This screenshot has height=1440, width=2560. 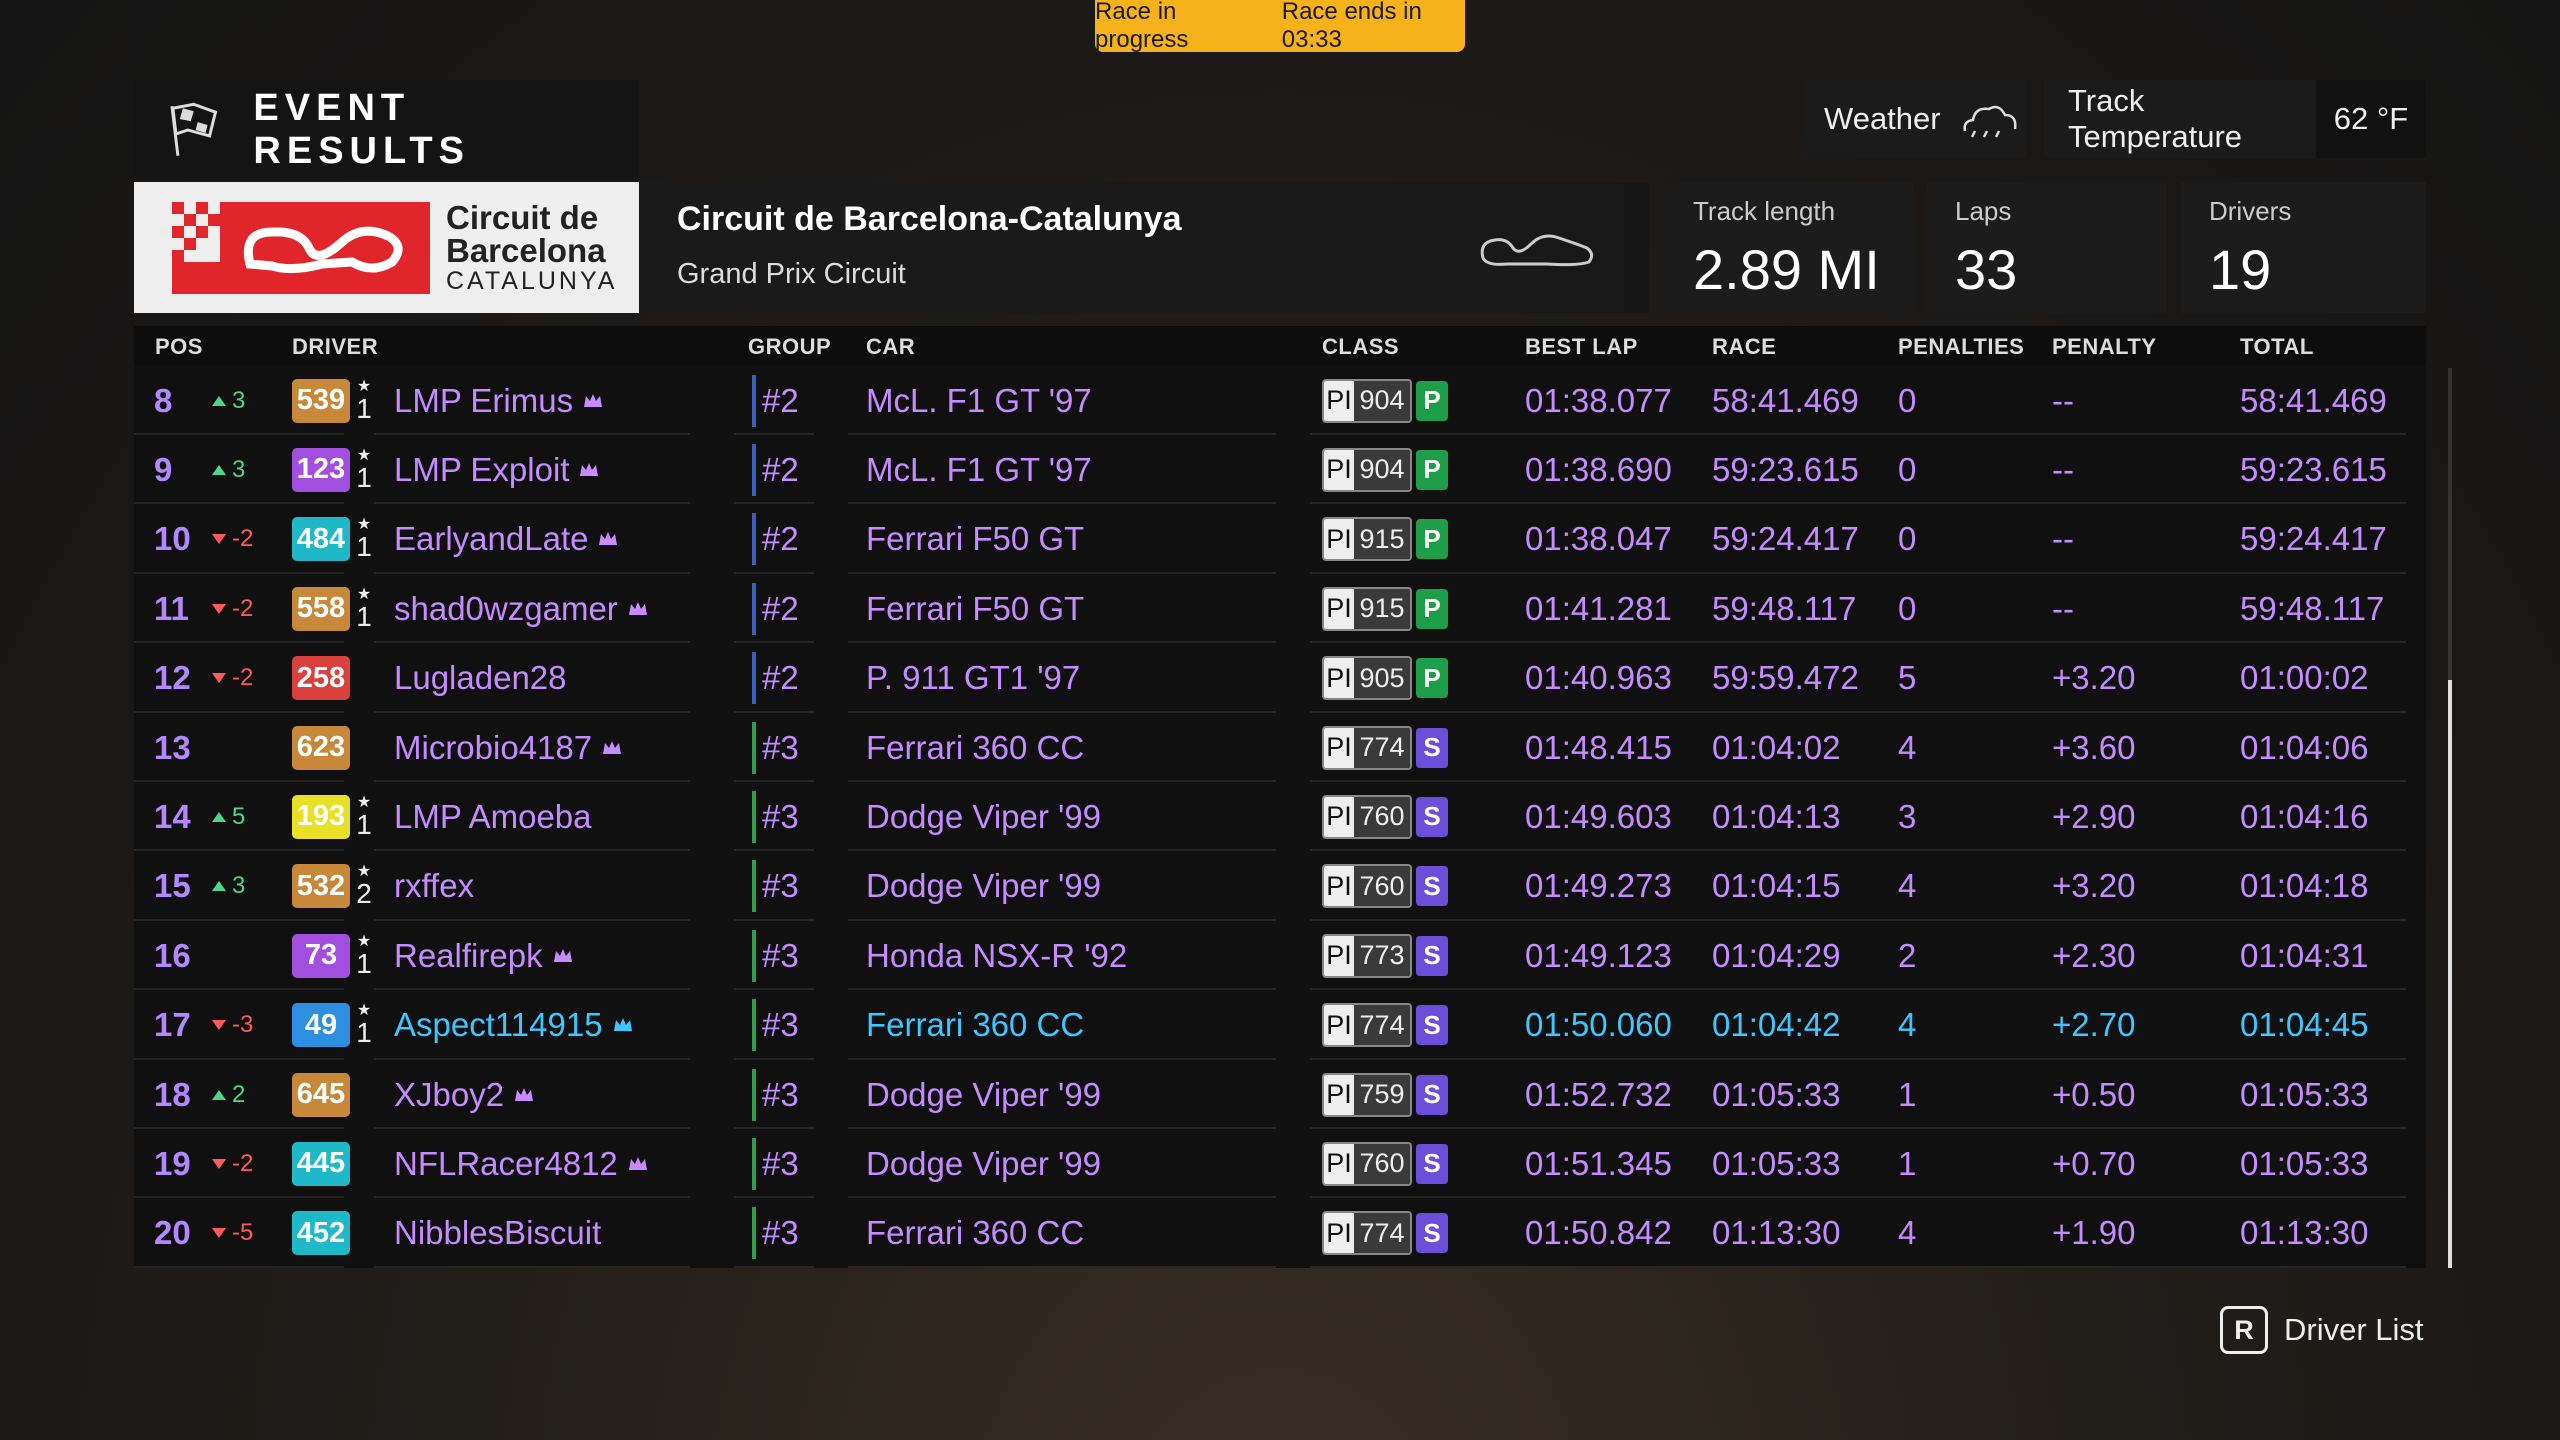 I want to click on class-cell: PI 905 P, so click(x=1385, y=678).